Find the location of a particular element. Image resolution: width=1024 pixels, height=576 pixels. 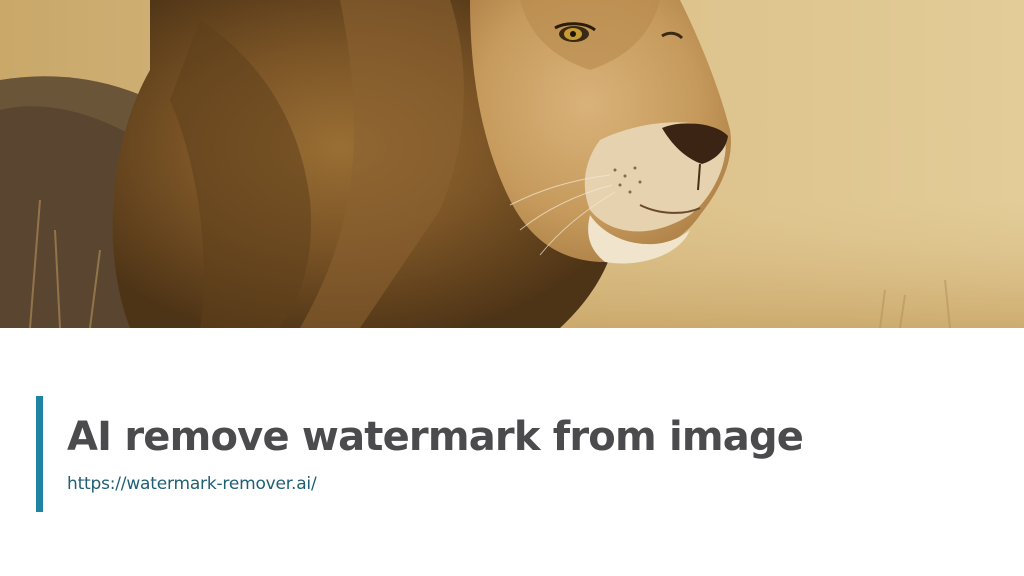

slide-title: AI remove watermark from image is located at coordinates (435, 437).